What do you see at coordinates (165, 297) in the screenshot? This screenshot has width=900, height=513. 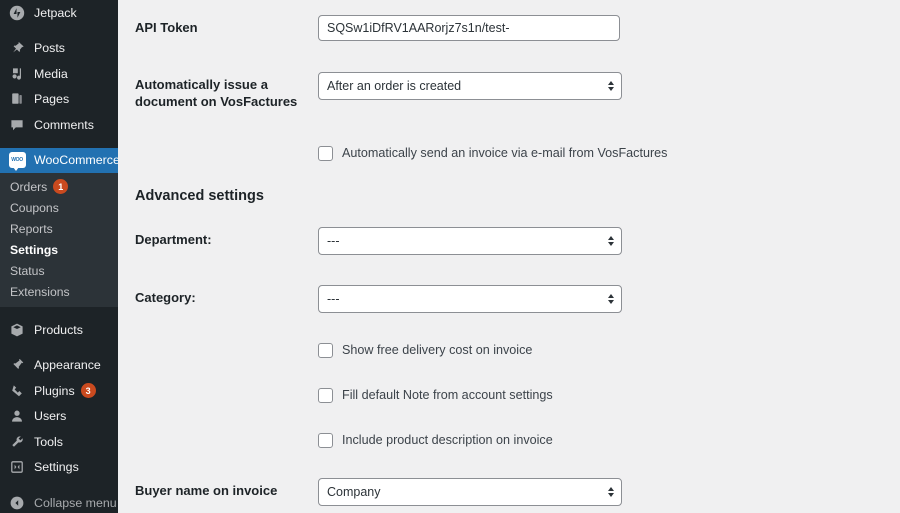 I see `category-label: Category:` at bounding box center [165, 297].